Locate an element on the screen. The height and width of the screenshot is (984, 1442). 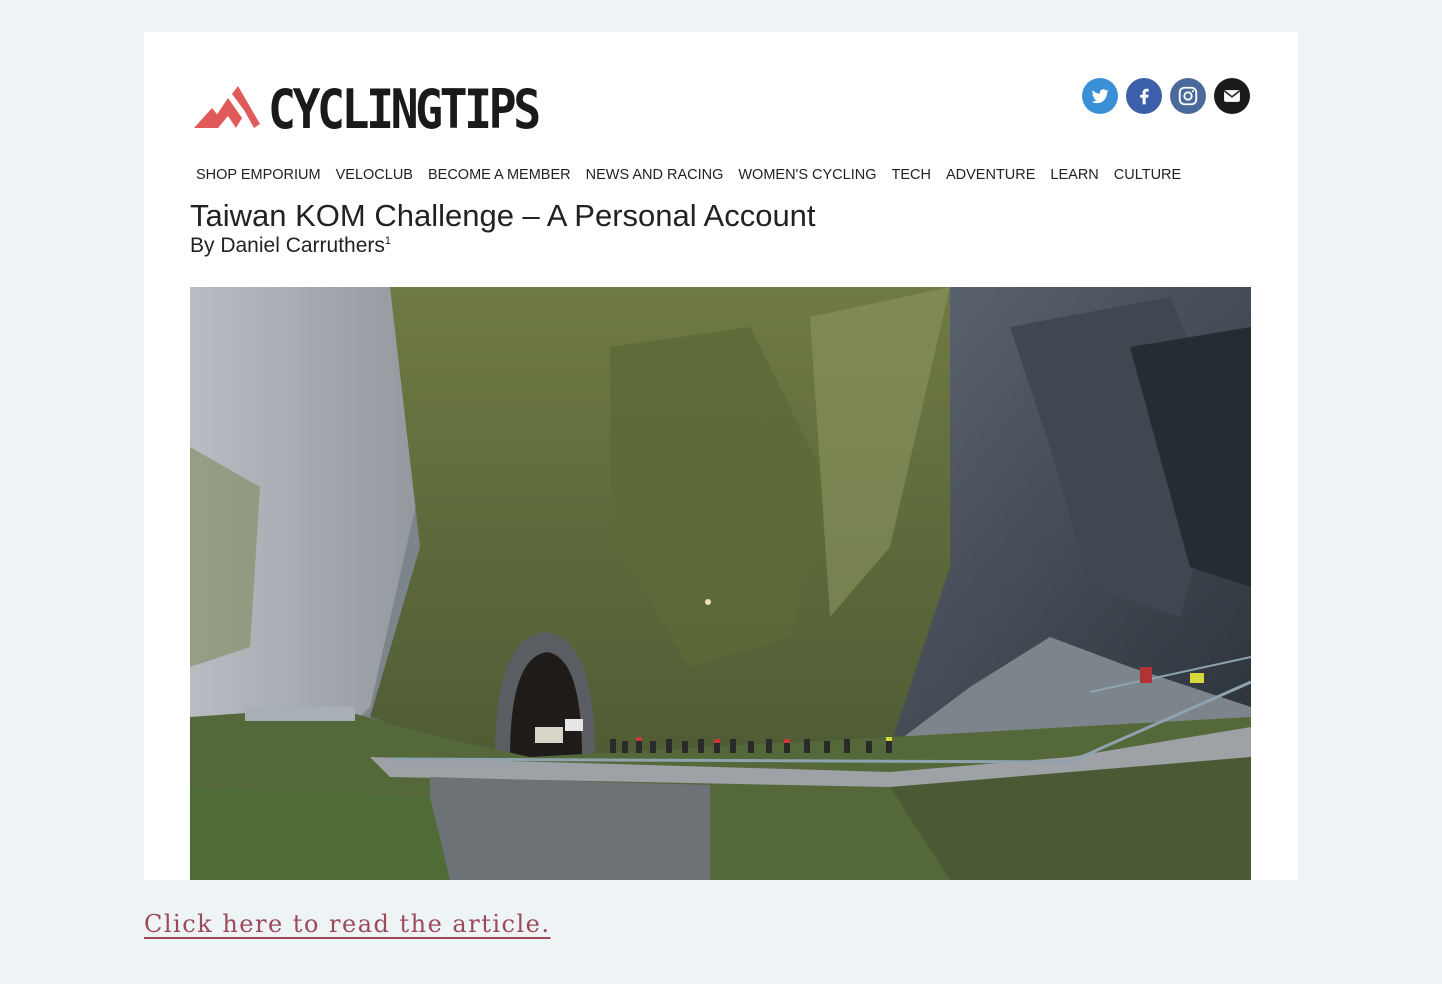
nav-item-news-and-racing: NEWS AND RACING is located at coordinates (655, 175).